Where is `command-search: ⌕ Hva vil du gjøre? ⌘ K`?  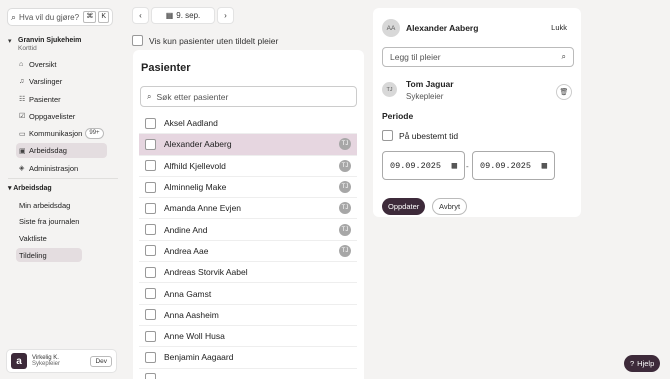 command-search: ⌕ Hva vil du gjøre? ⌘ K is located at coordinates (60, 17).